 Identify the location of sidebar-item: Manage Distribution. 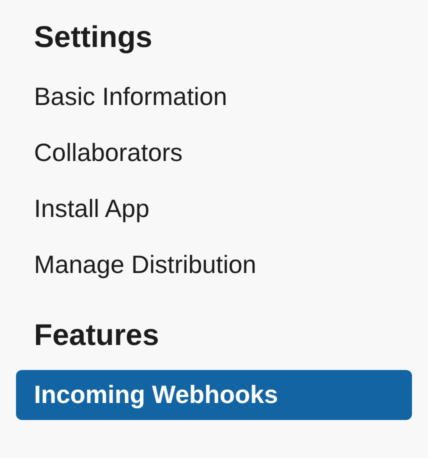
(214, 265).